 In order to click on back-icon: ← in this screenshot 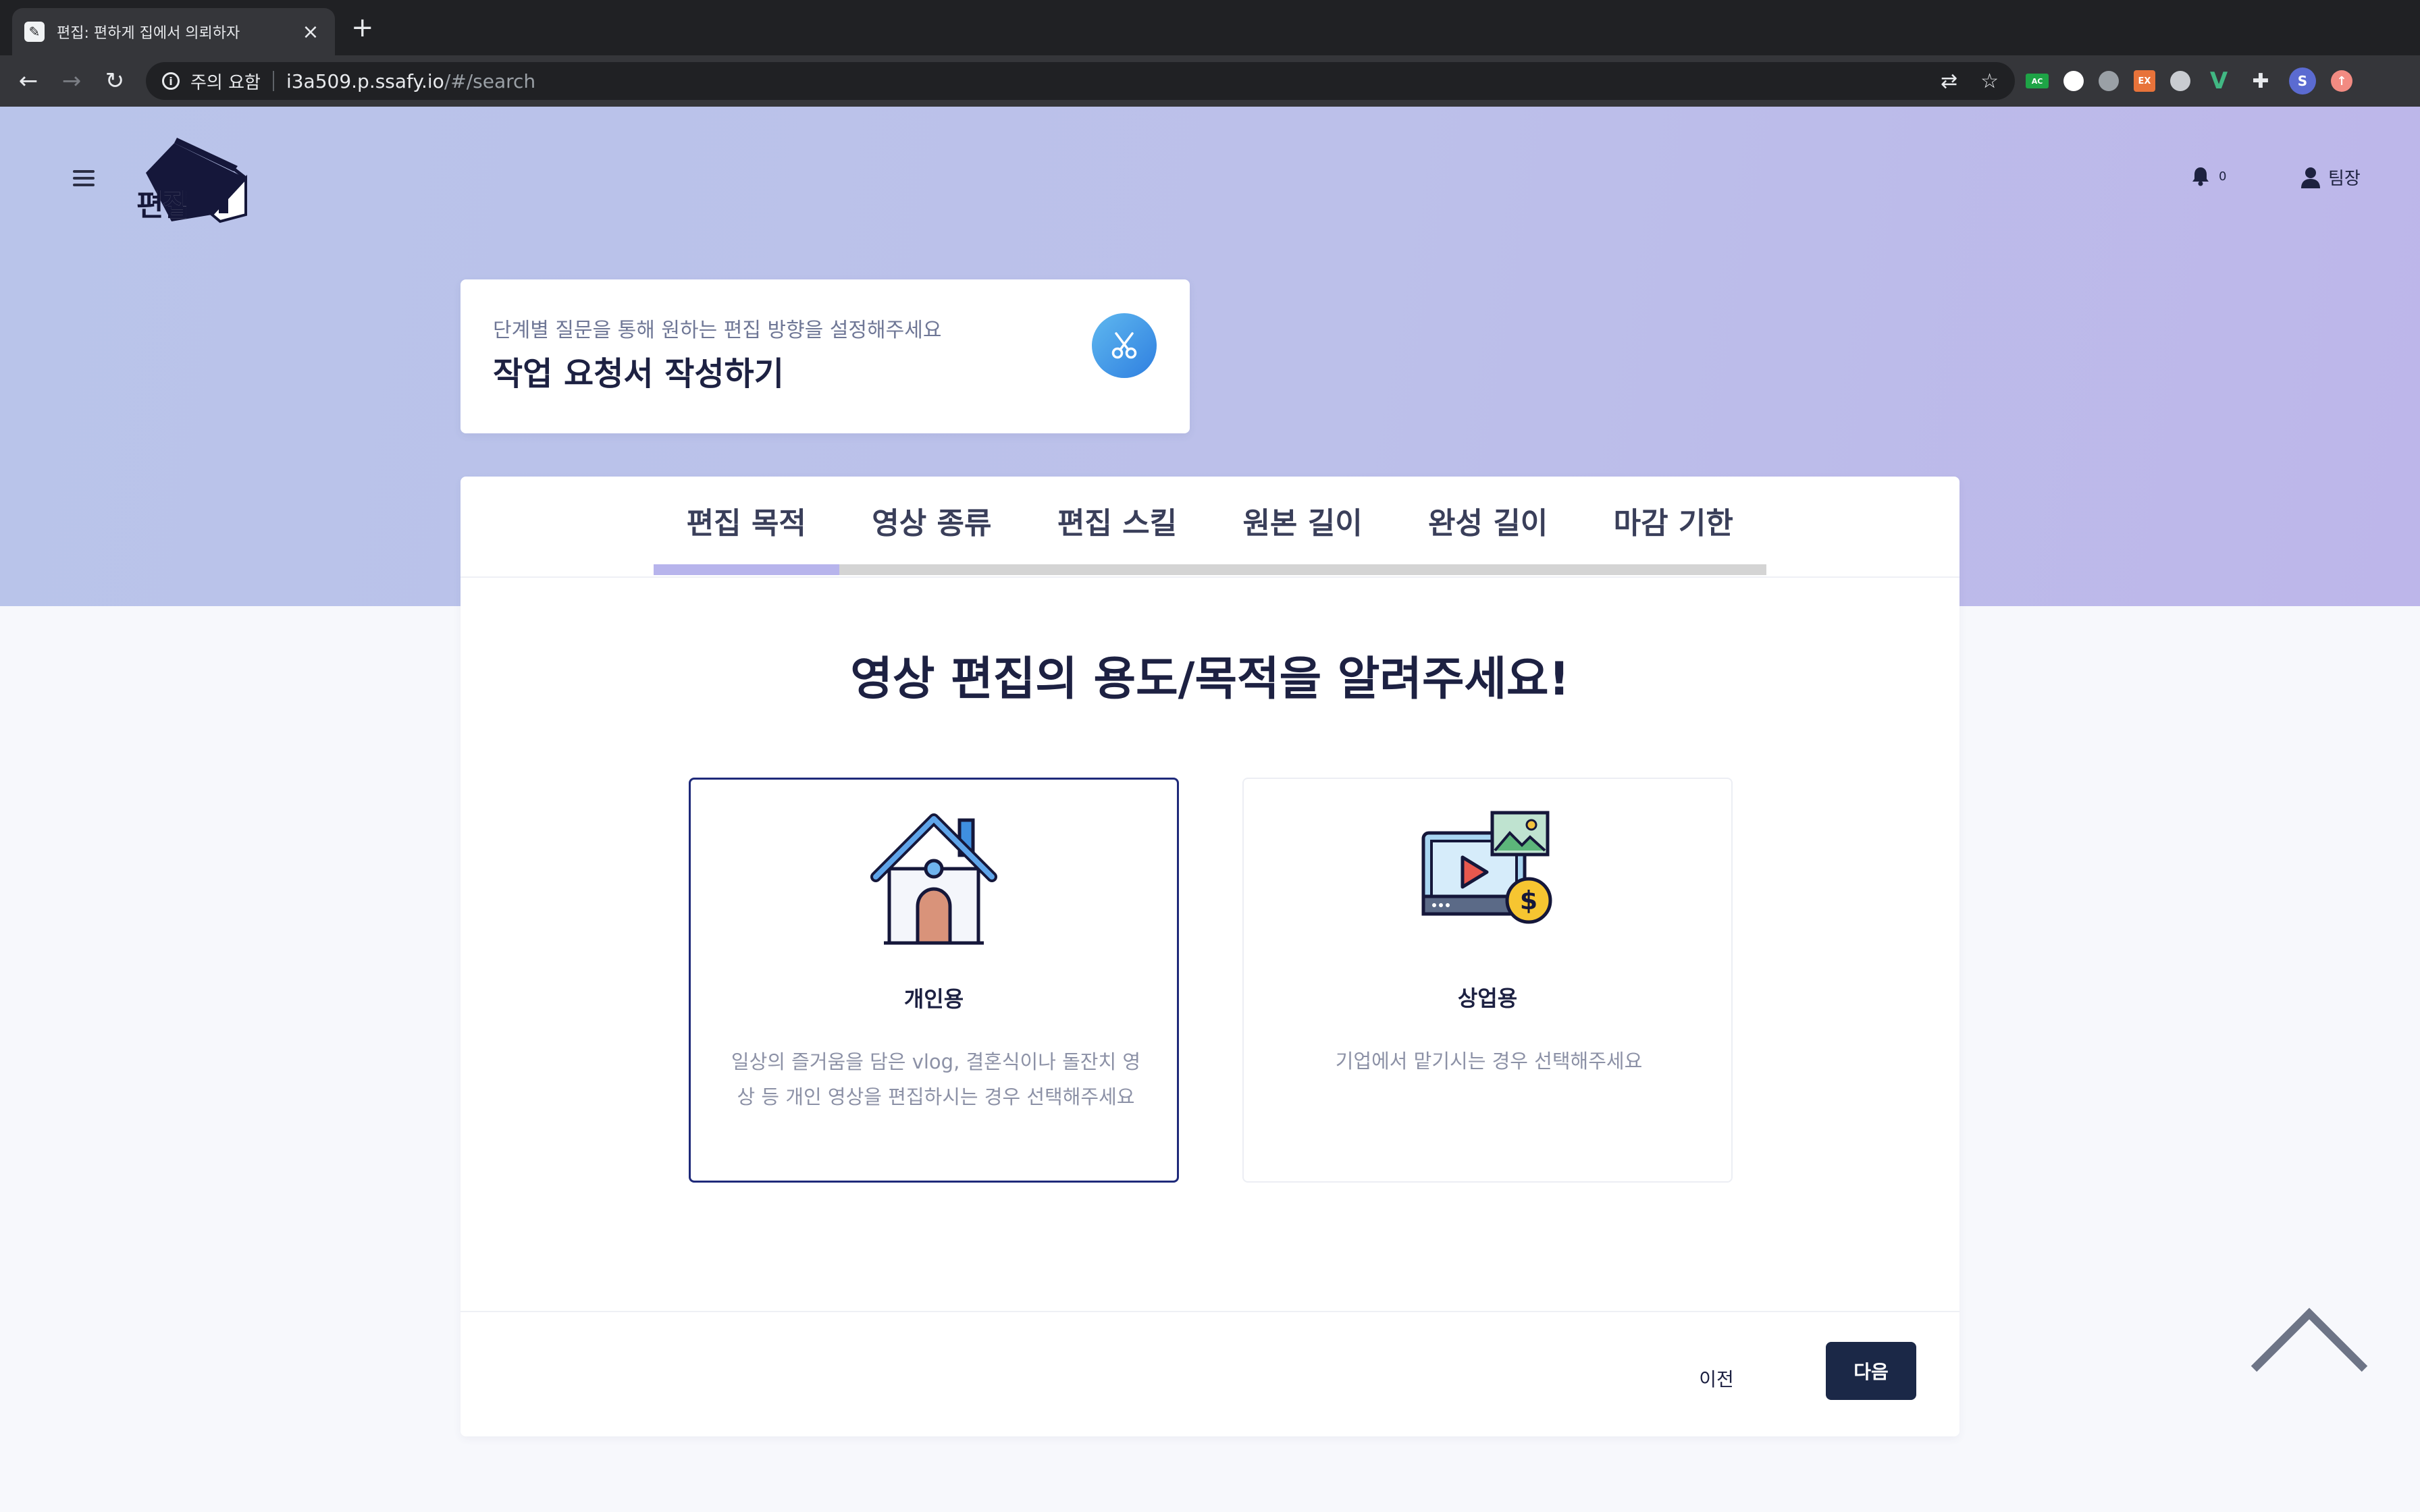, I will do `click(28, 81)`.